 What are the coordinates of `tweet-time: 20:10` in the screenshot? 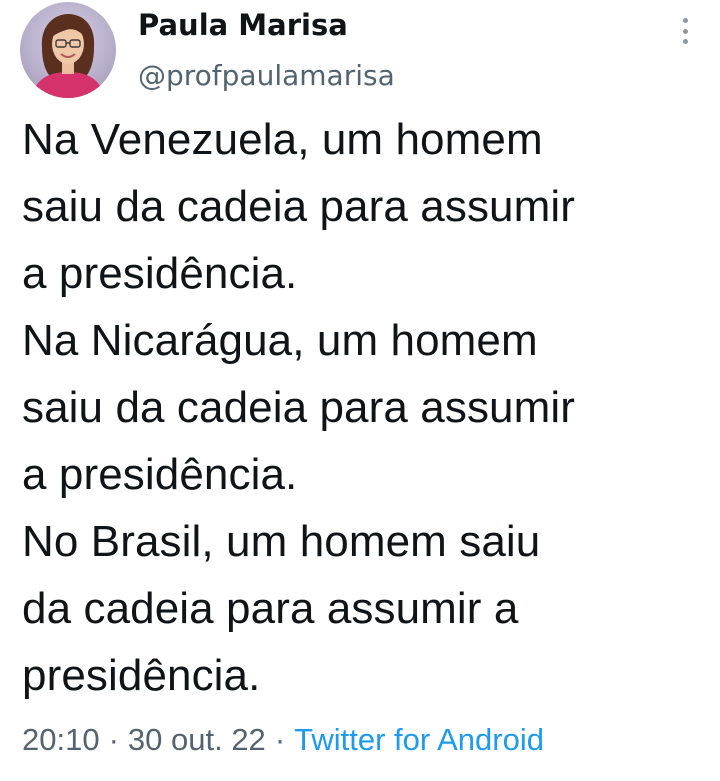 It's located at (61, 739).